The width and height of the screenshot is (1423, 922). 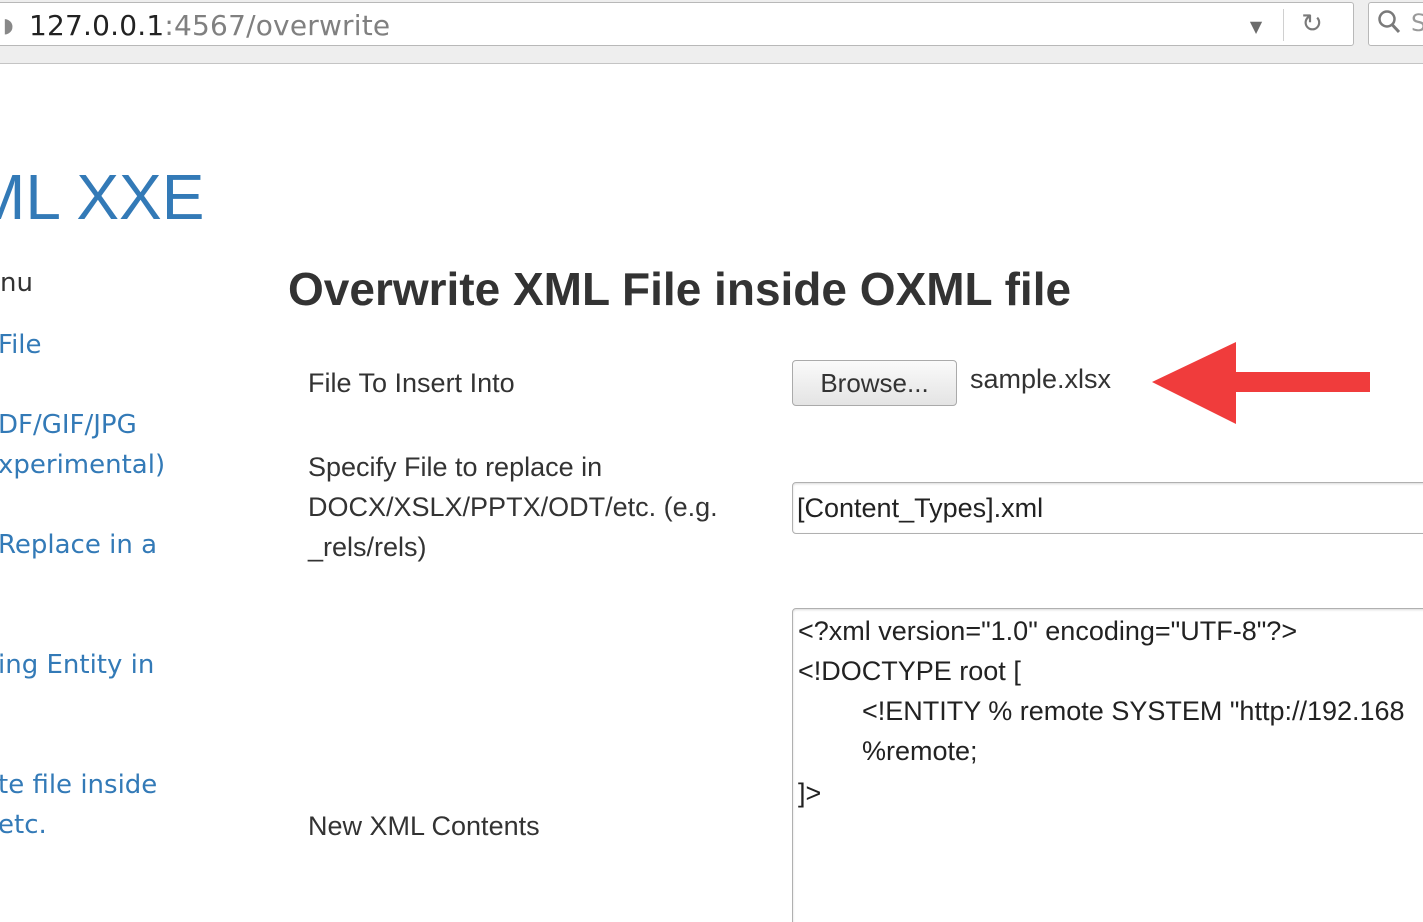 What do you see at coordinates (23, 825) in the screenshot?
I see `menu-link-overwrite-line2: etc.` at bounding box center [23, 825].